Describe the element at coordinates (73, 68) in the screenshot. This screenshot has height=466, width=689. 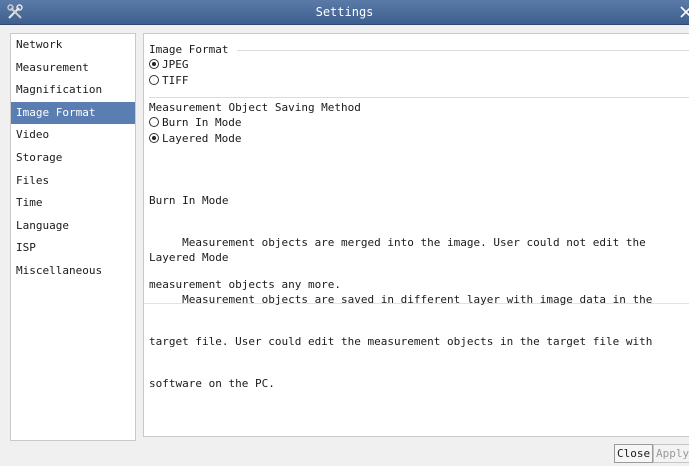
I see `sidebar-item-measurement: Measurement` at that location.